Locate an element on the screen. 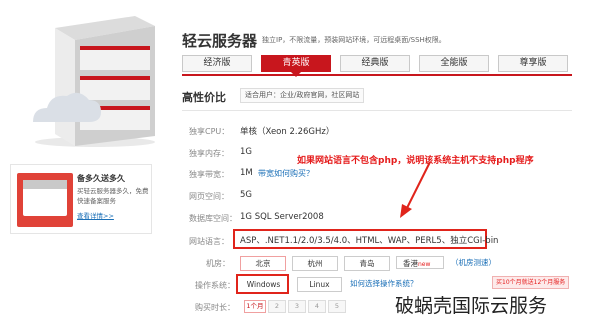 The image size is (600, 325). product-subtitle: 独立IP，不限流量，预装网站环境，可远程桌面/SSH权限。 is located at coordinates (354, 40).